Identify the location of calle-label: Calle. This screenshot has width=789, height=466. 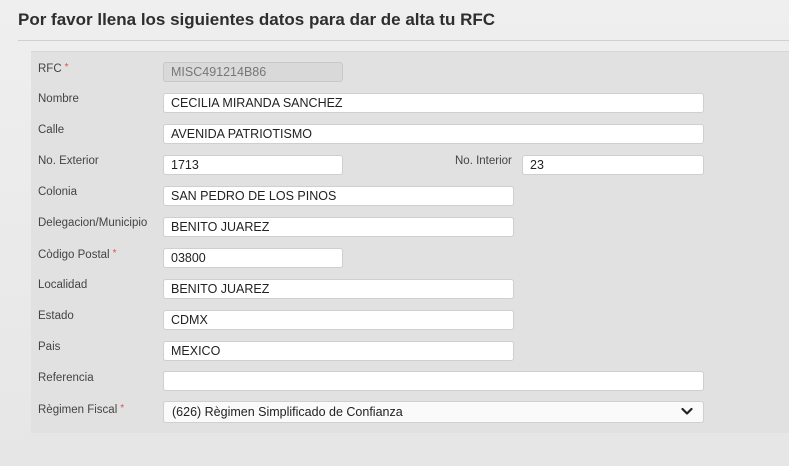
(51, 130).